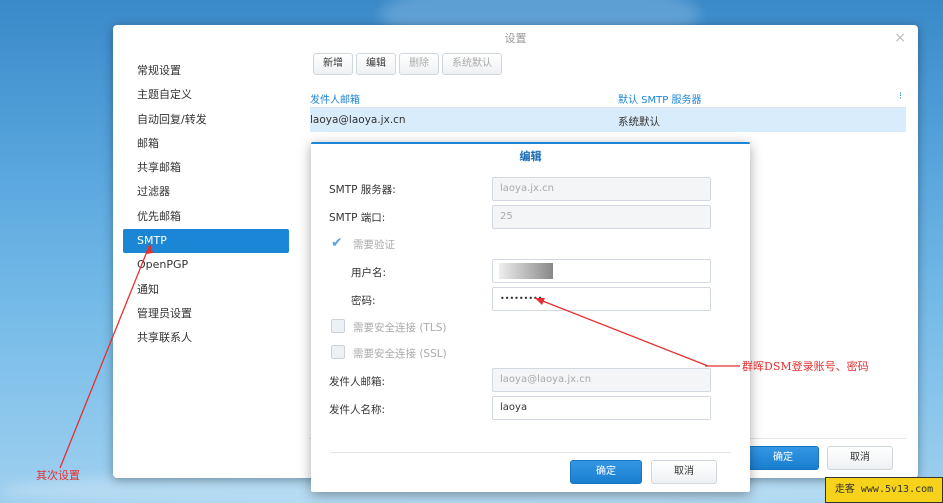 Image resolution: width=943 pixels, height=503 pixels. I want to click on sender-email-field: laoya@laoya.jx.cn, so click(601, 380).